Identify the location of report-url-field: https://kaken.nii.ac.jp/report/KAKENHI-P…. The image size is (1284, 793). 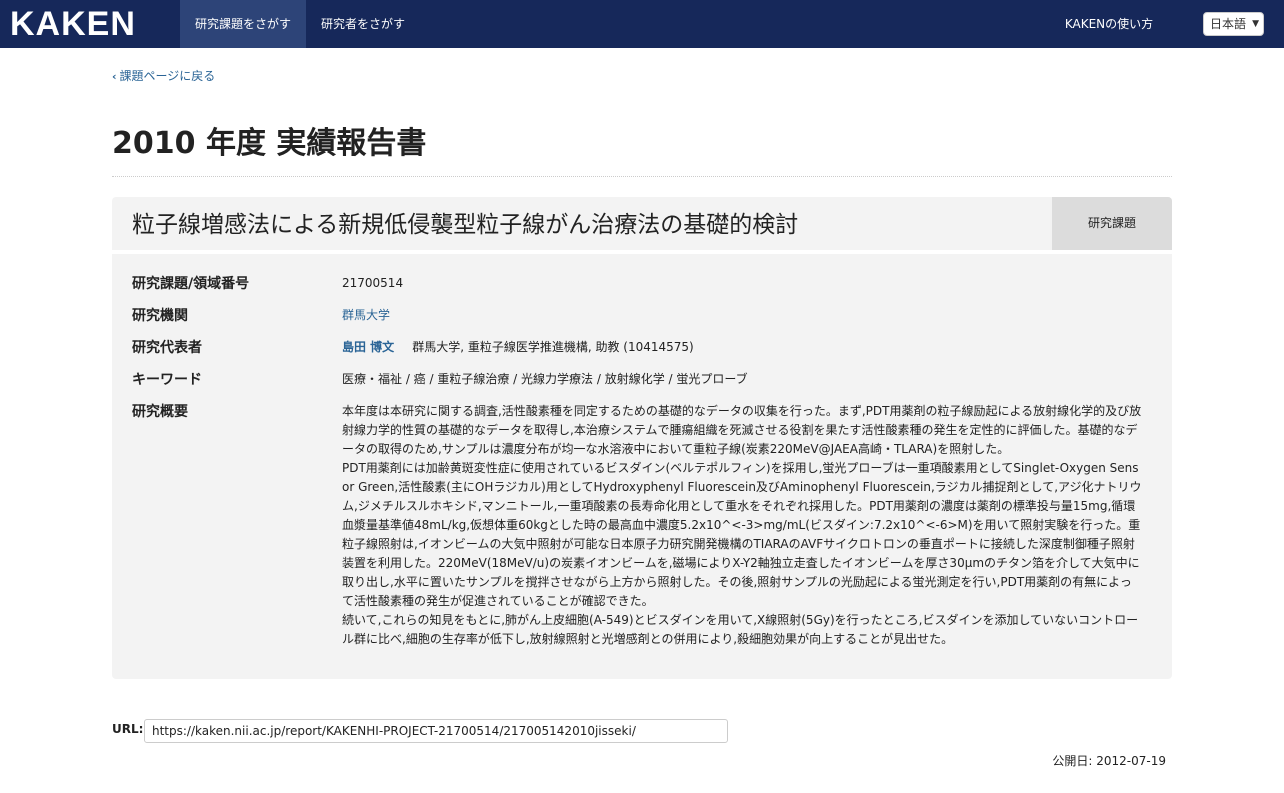
(436, 731).